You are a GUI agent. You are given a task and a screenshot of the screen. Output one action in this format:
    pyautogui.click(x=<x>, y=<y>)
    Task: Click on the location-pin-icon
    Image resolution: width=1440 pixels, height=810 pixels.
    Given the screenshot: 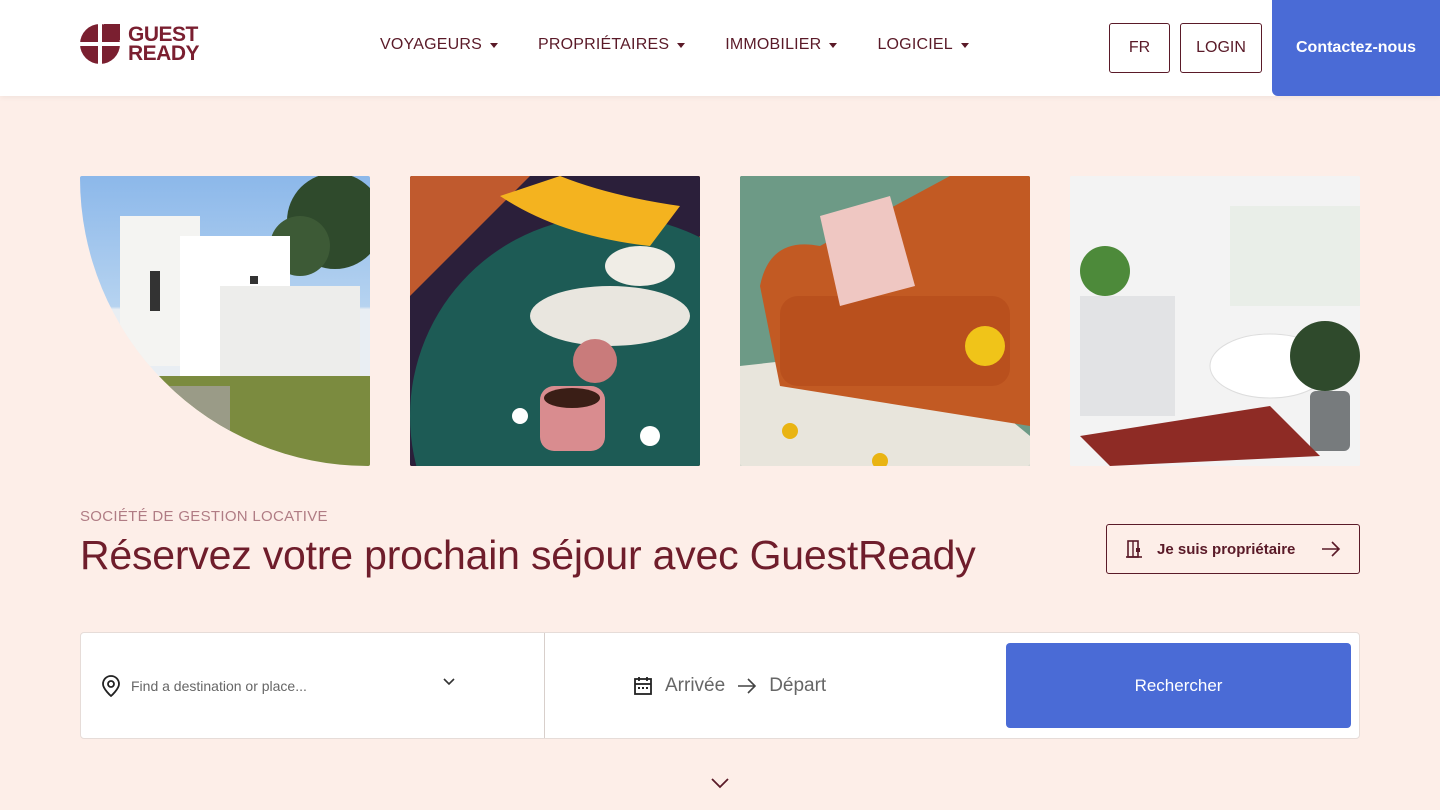 What is the action you would take?
    pyautogui.click(x=111, y=685)
    